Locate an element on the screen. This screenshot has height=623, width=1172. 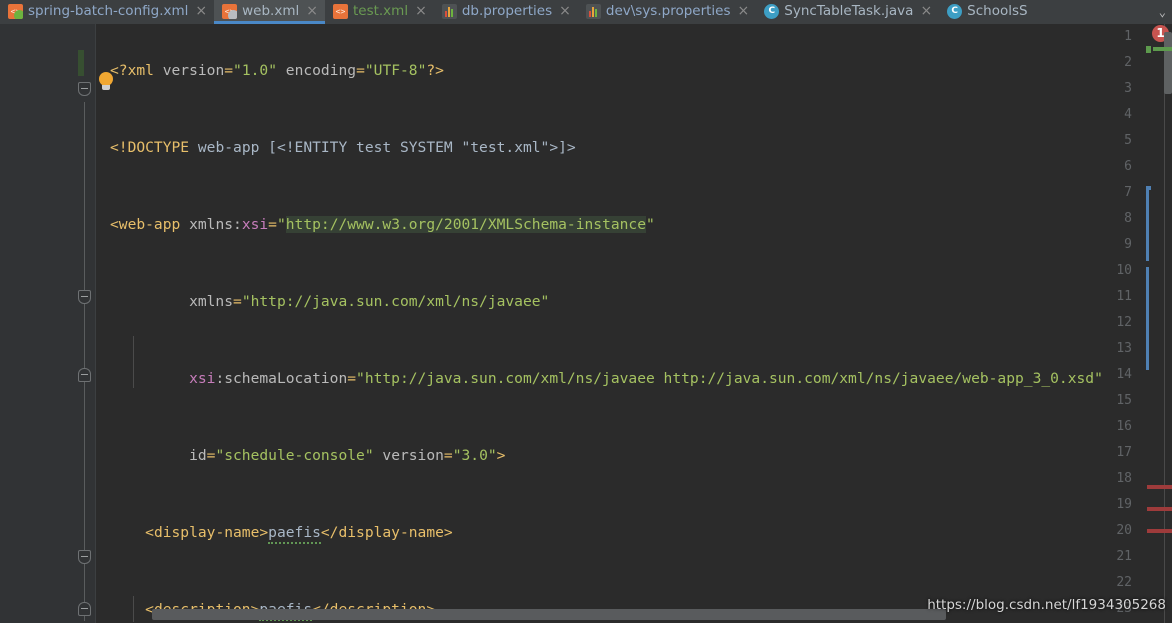
tab-test-xml: test.xml × is located at coordinates (379, 12).